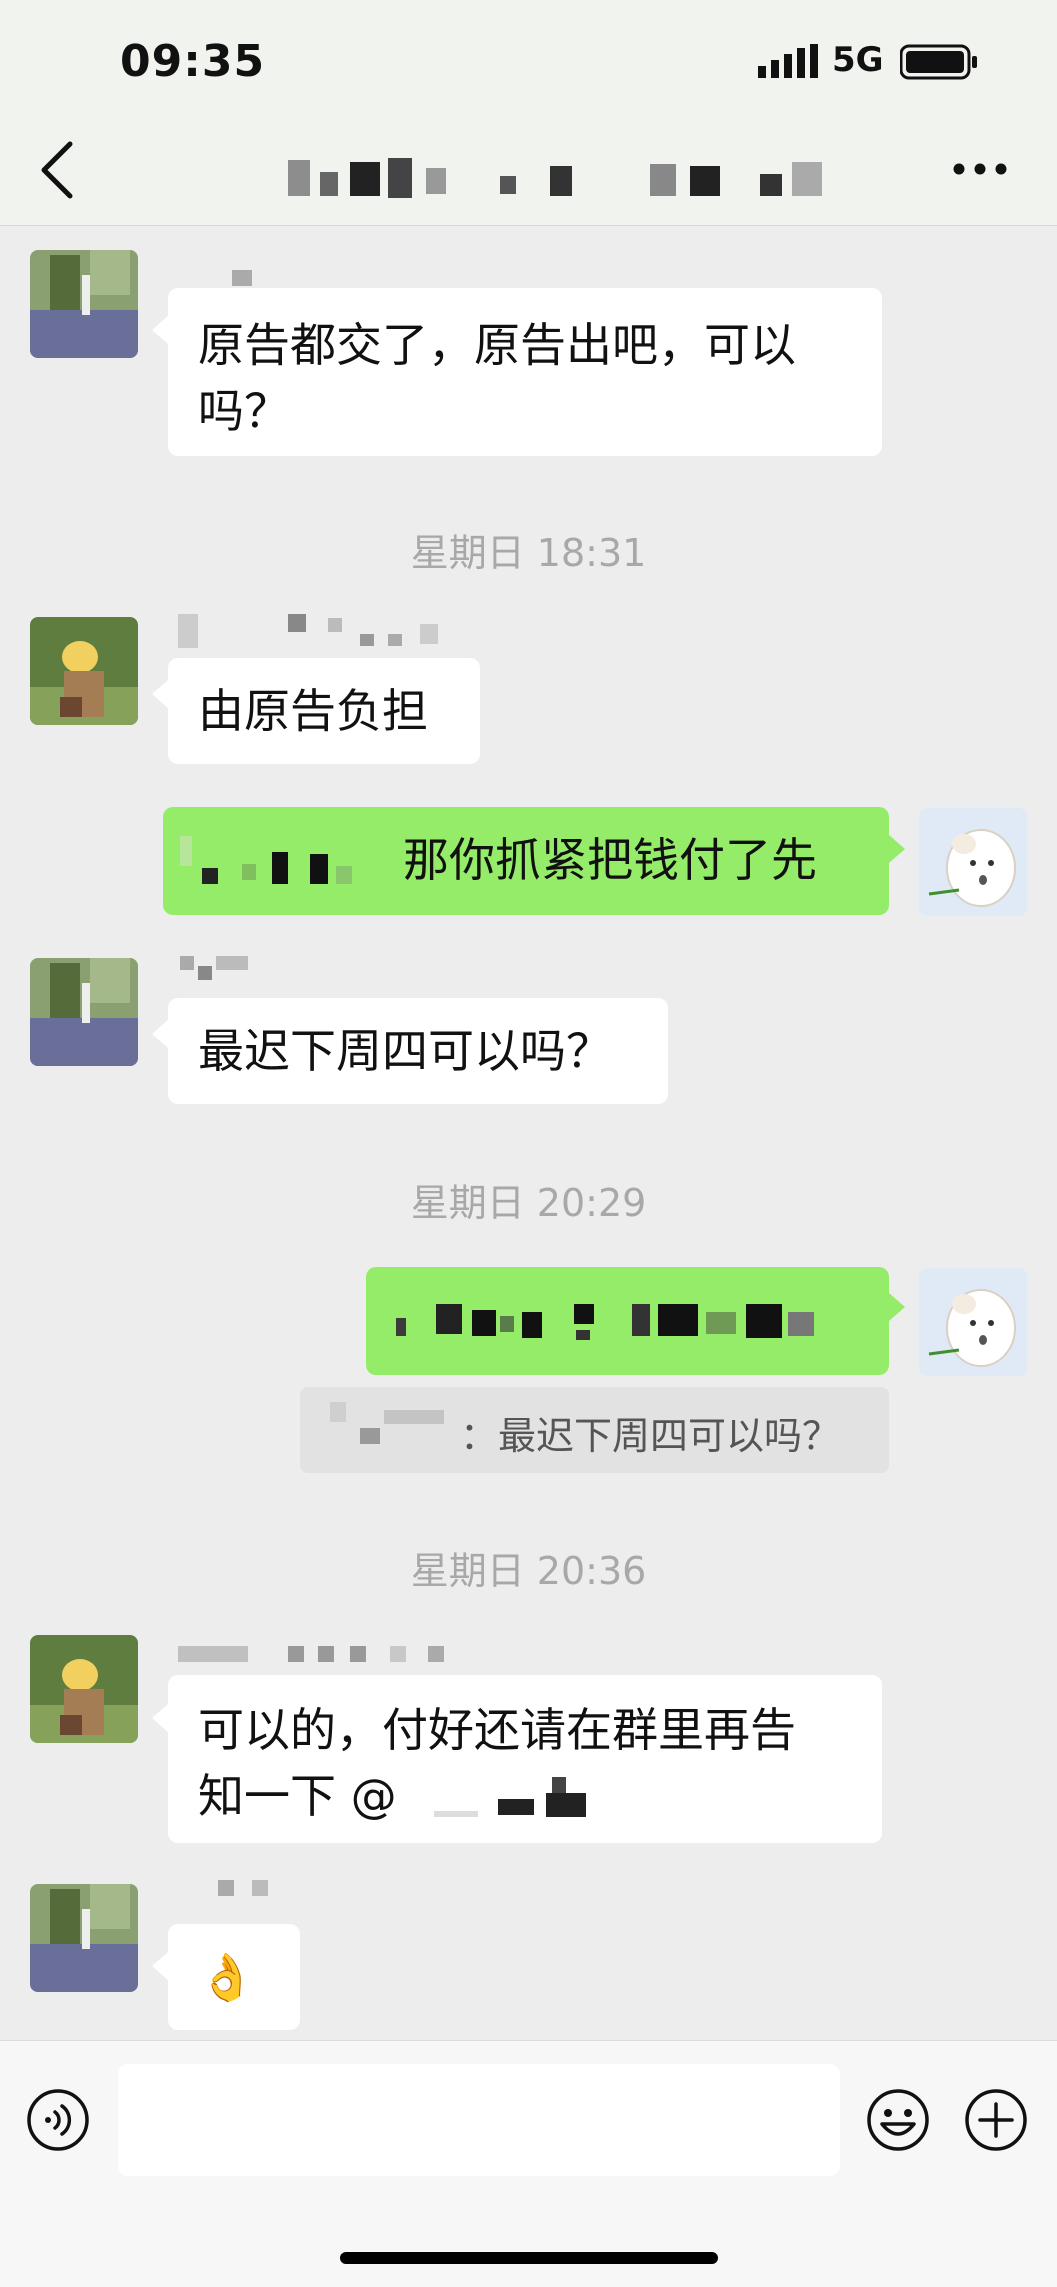  Describe the element at coordinates (58, 170) in the screenshot. I see `chevron-left-icon` at that location.